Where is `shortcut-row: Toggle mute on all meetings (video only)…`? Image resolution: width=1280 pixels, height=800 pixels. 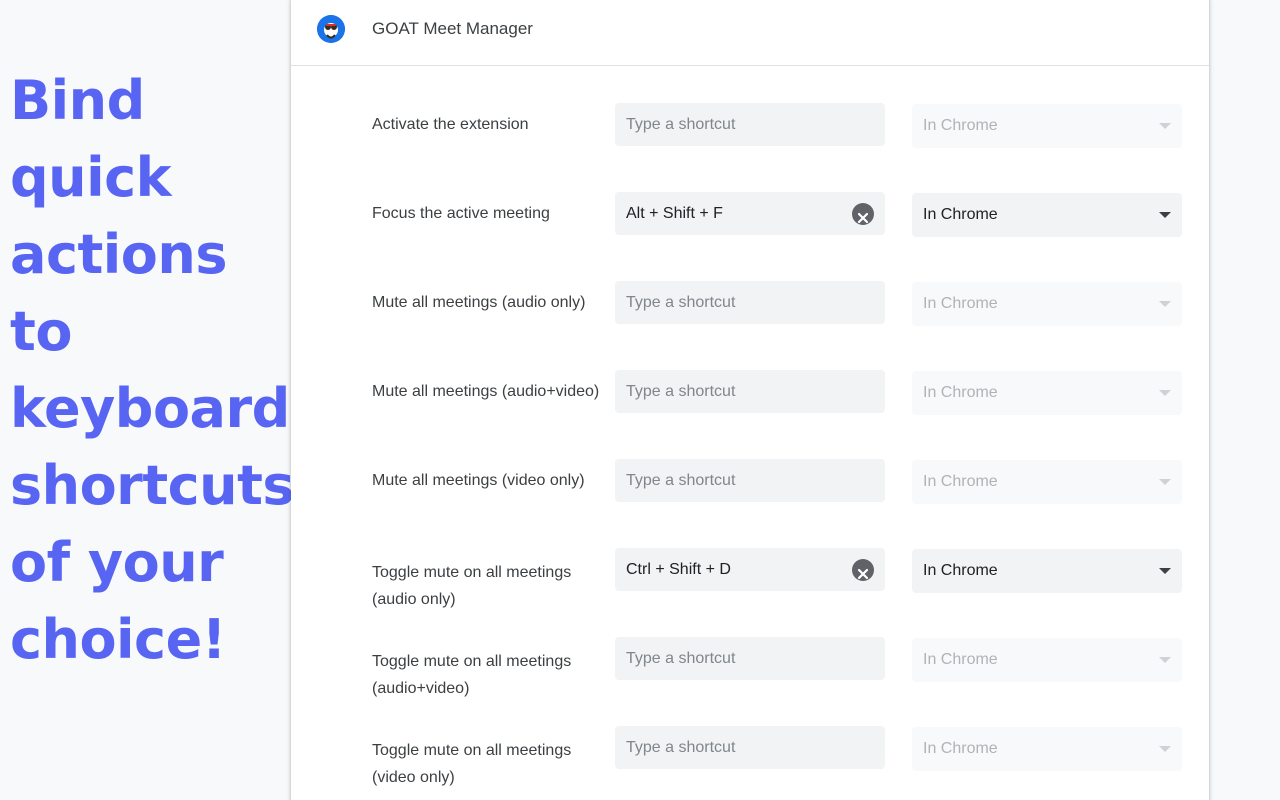 shortcut-row: Toggle mute on all meetings (video only)… is located at coordinates (750, 756).